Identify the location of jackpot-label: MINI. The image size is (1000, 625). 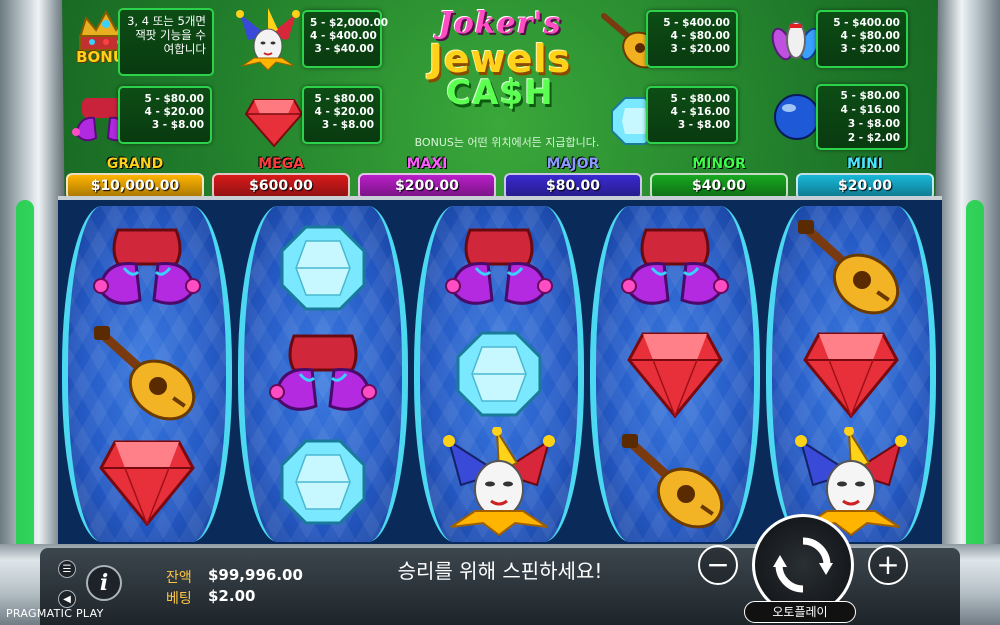
(865, 164).